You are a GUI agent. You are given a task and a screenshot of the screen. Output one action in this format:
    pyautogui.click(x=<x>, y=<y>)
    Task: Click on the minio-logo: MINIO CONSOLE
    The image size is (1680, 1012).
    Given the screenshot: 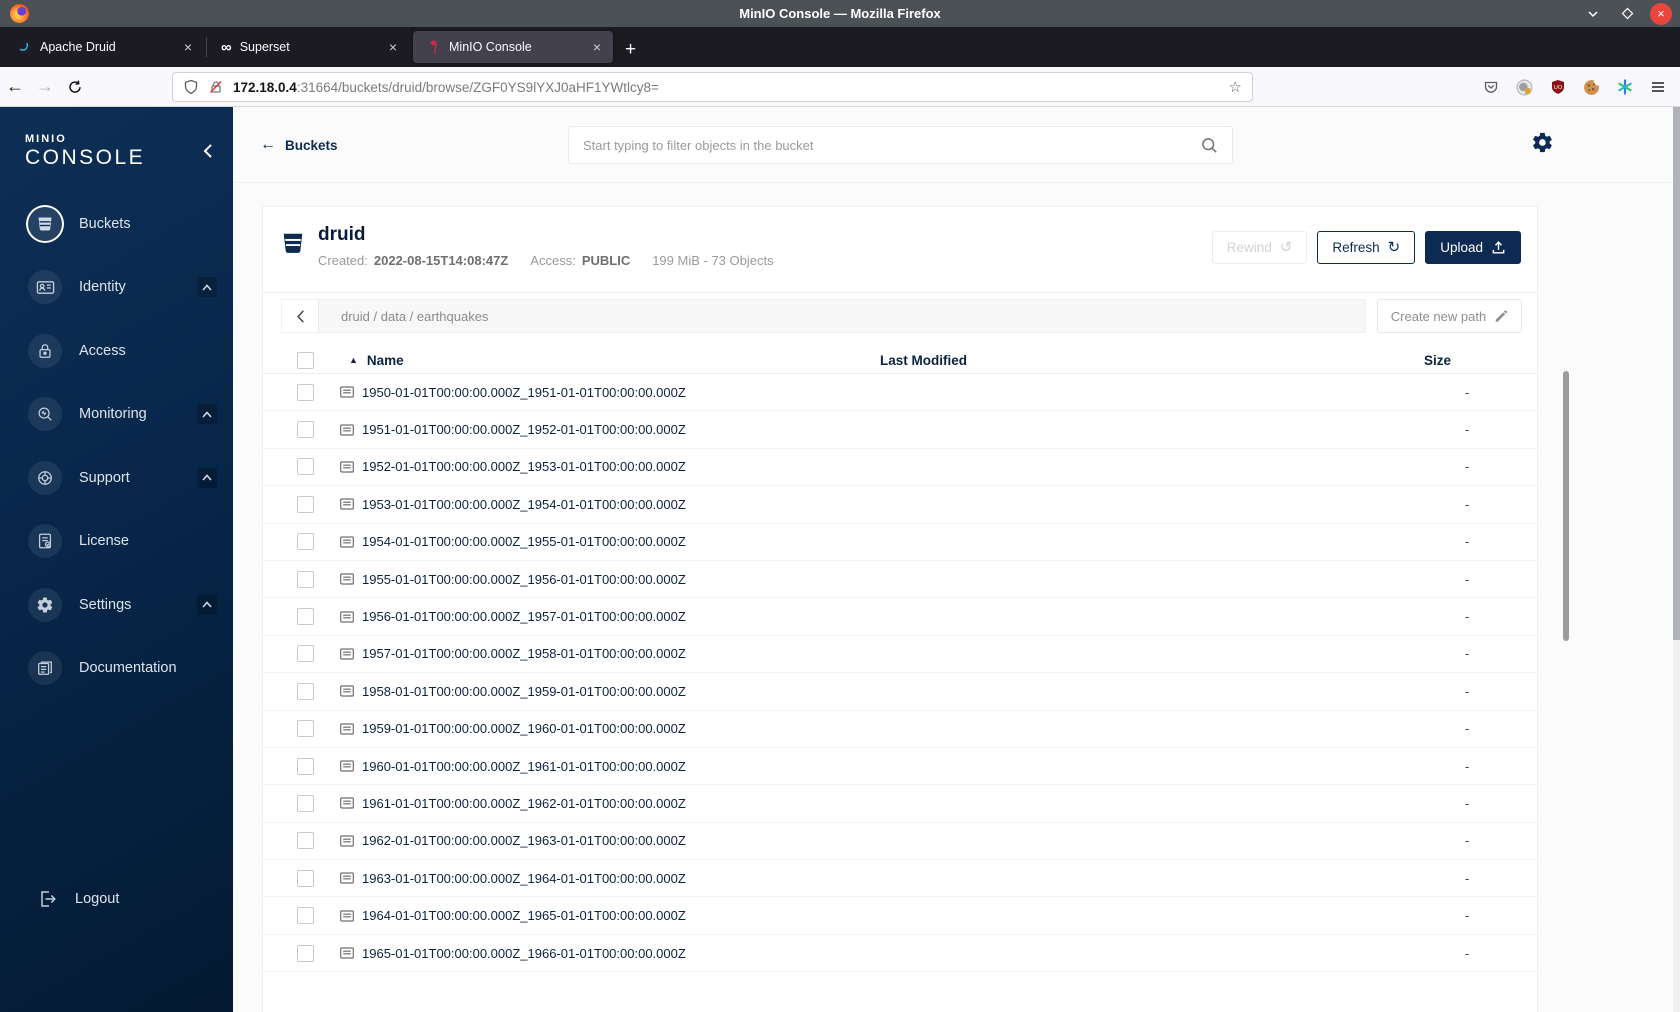 What is the action you would take?
    pyautogui.click(x=85, y=151)
    